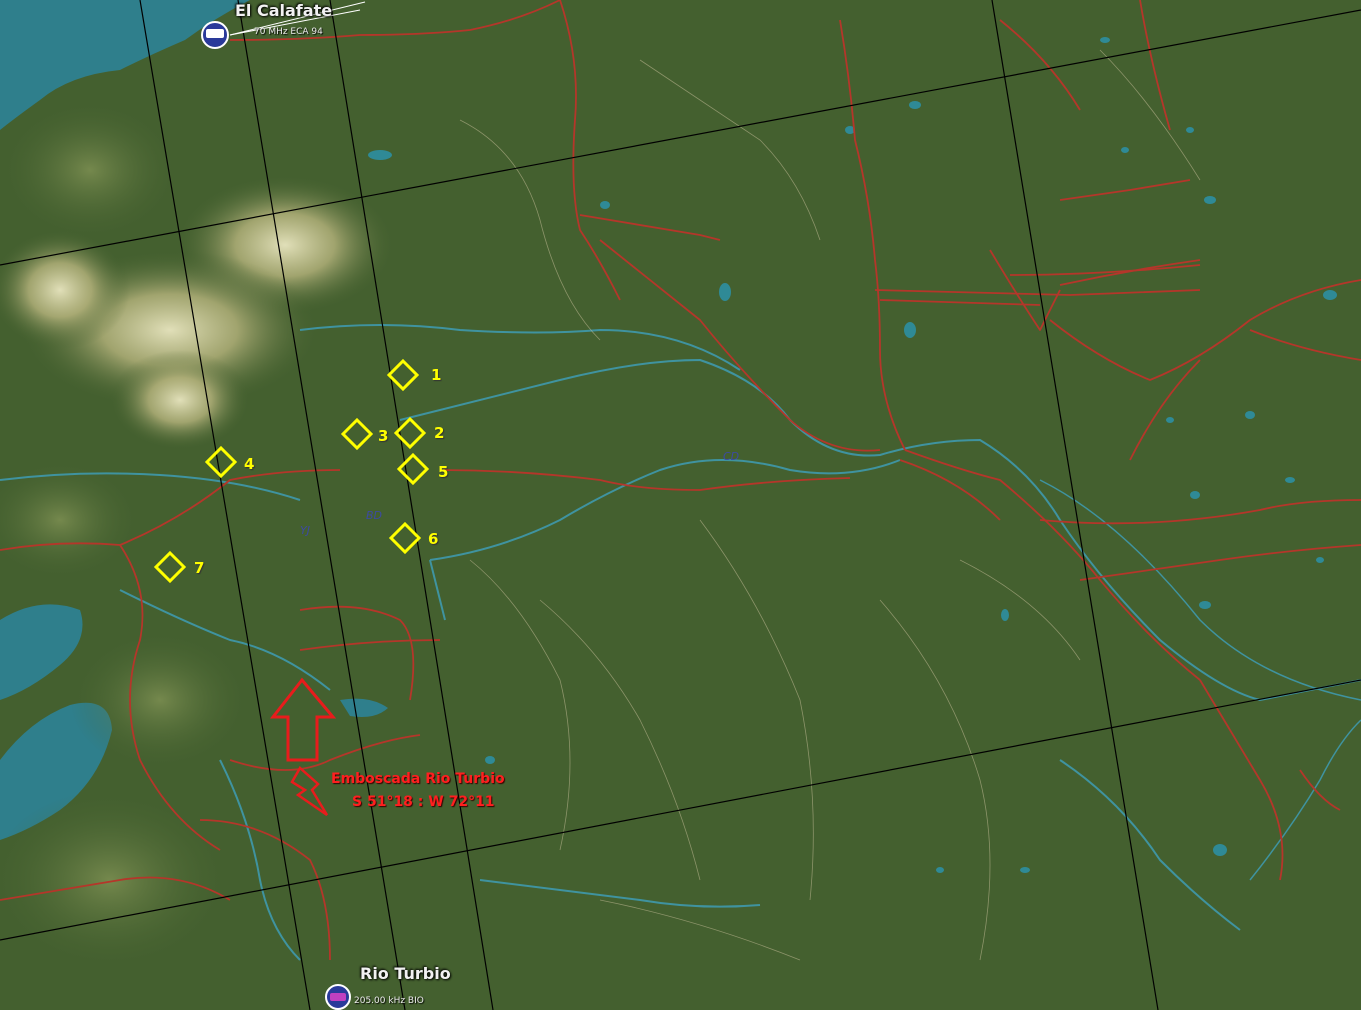 The image size is (1361, 1010). Describe the element at coordinates (423, 802) in the screenshot. I see `ambush-coordinates: S 51°18 : W 72°11` at that location.